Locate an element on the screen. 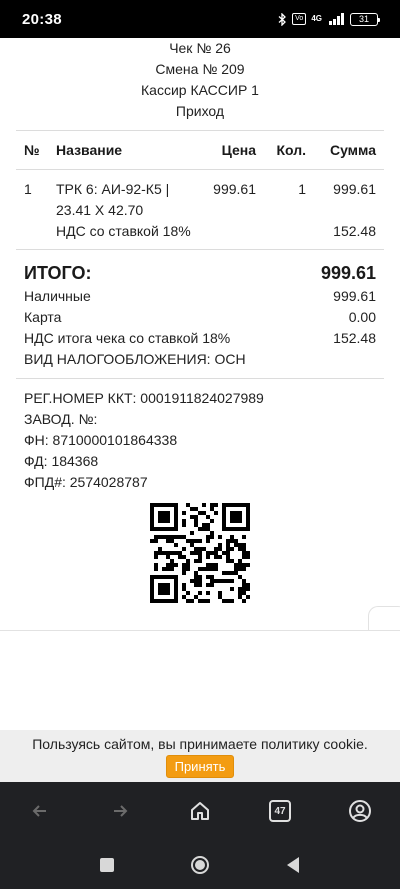  cookie-panel is located at coordinates (200, 680).